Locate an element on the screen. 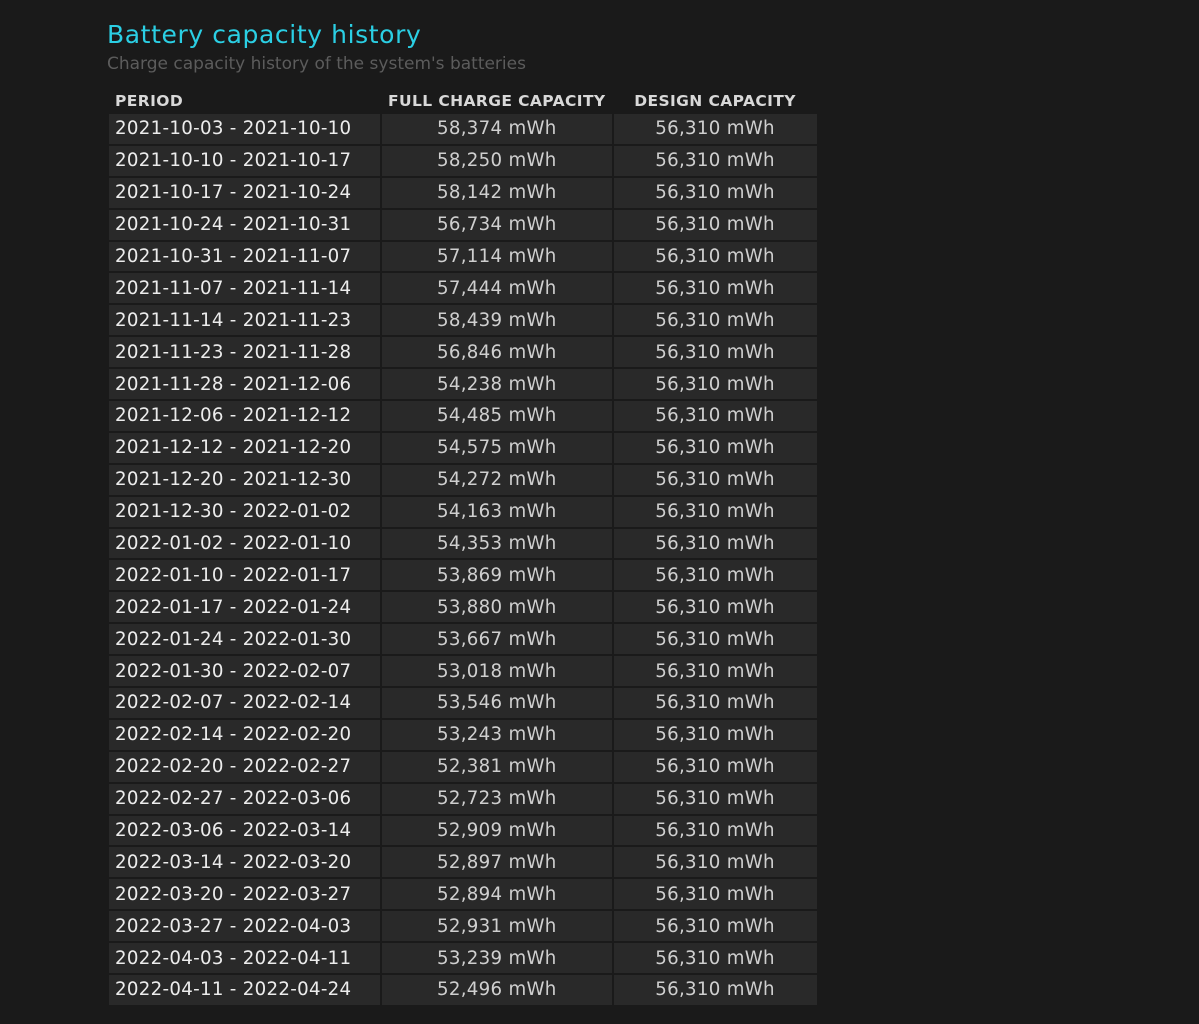  period-cell: 2022-01-02 - 2022-01-10 is located at coordinates (244, 543).